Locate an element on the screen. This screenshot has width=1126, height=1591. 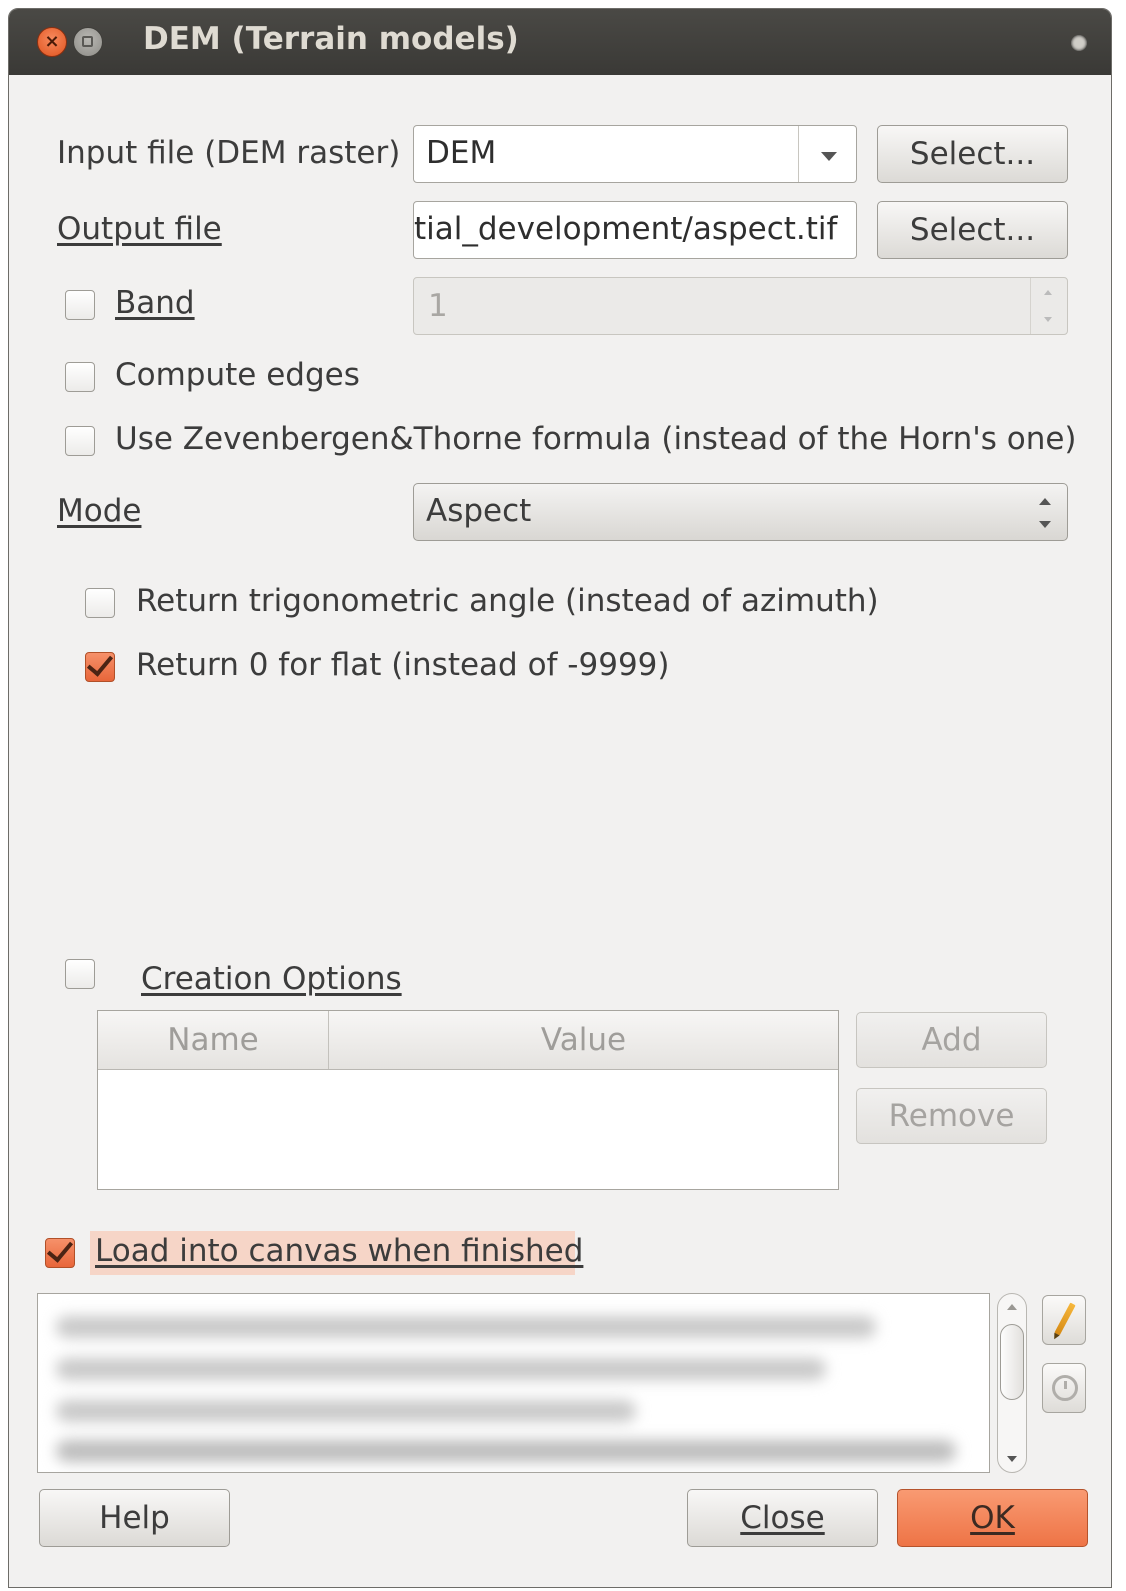
scroll-thumb is located at coordinates (1012, 1362).